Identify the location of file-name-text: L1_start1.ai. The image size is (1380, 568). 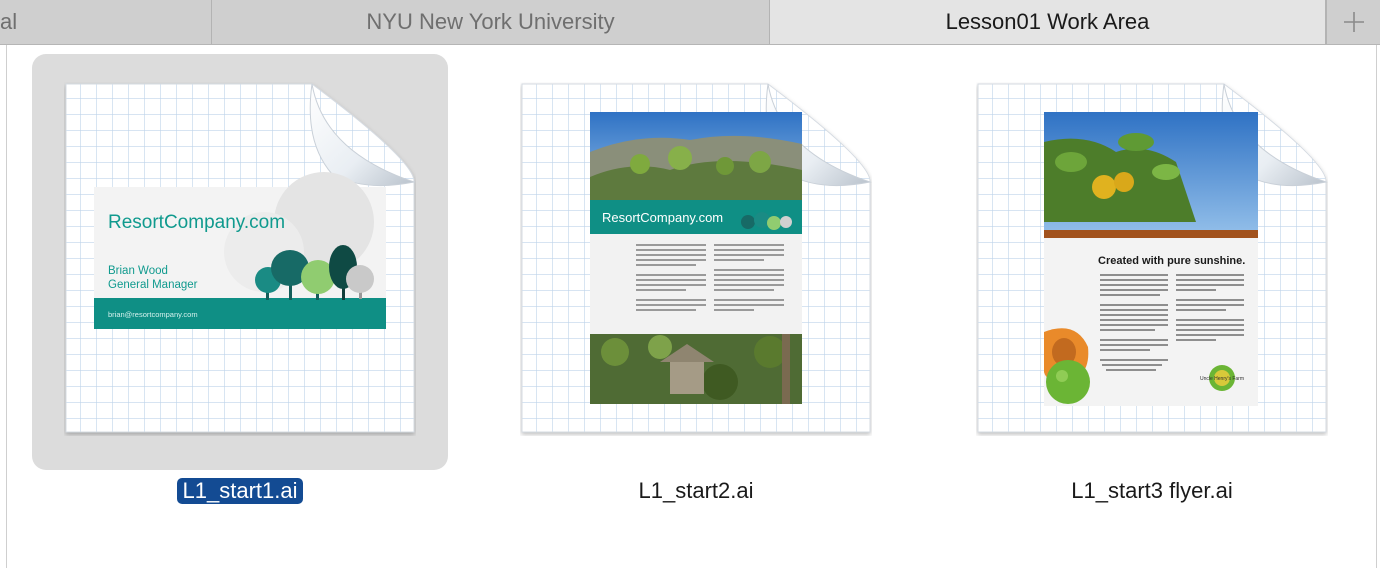
(240, 491).